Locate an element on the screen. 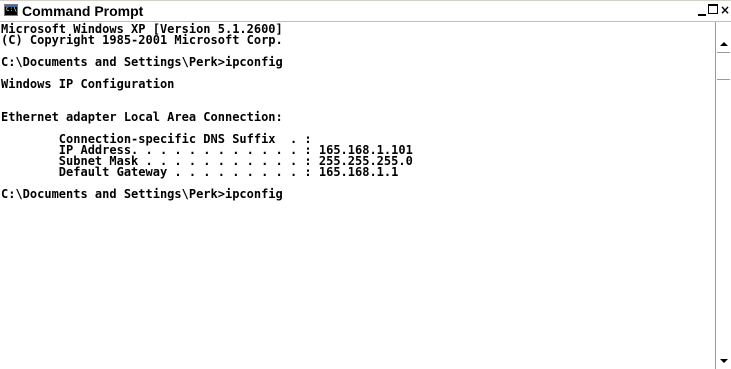  window-controls: × is located at coordinates (713, 11).